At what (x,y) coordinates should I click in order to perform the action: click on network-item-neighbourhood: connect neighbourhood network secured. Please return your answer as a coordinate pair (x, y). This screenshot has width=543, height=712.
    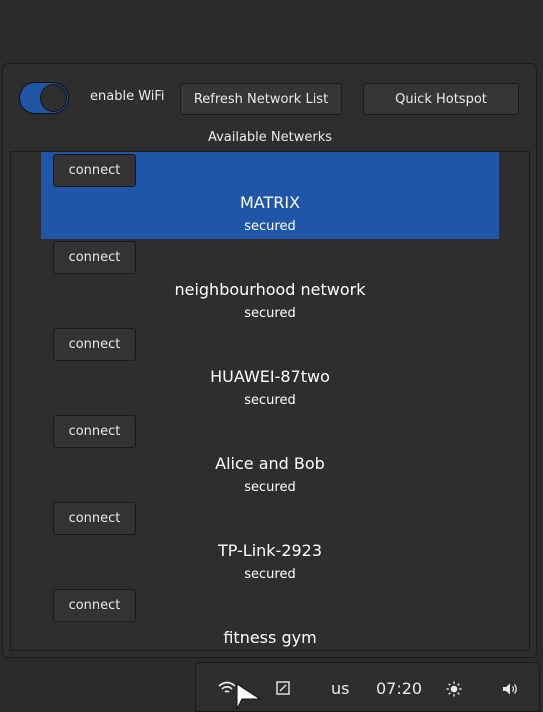
    Looking at the image, I should click on (270, 282).